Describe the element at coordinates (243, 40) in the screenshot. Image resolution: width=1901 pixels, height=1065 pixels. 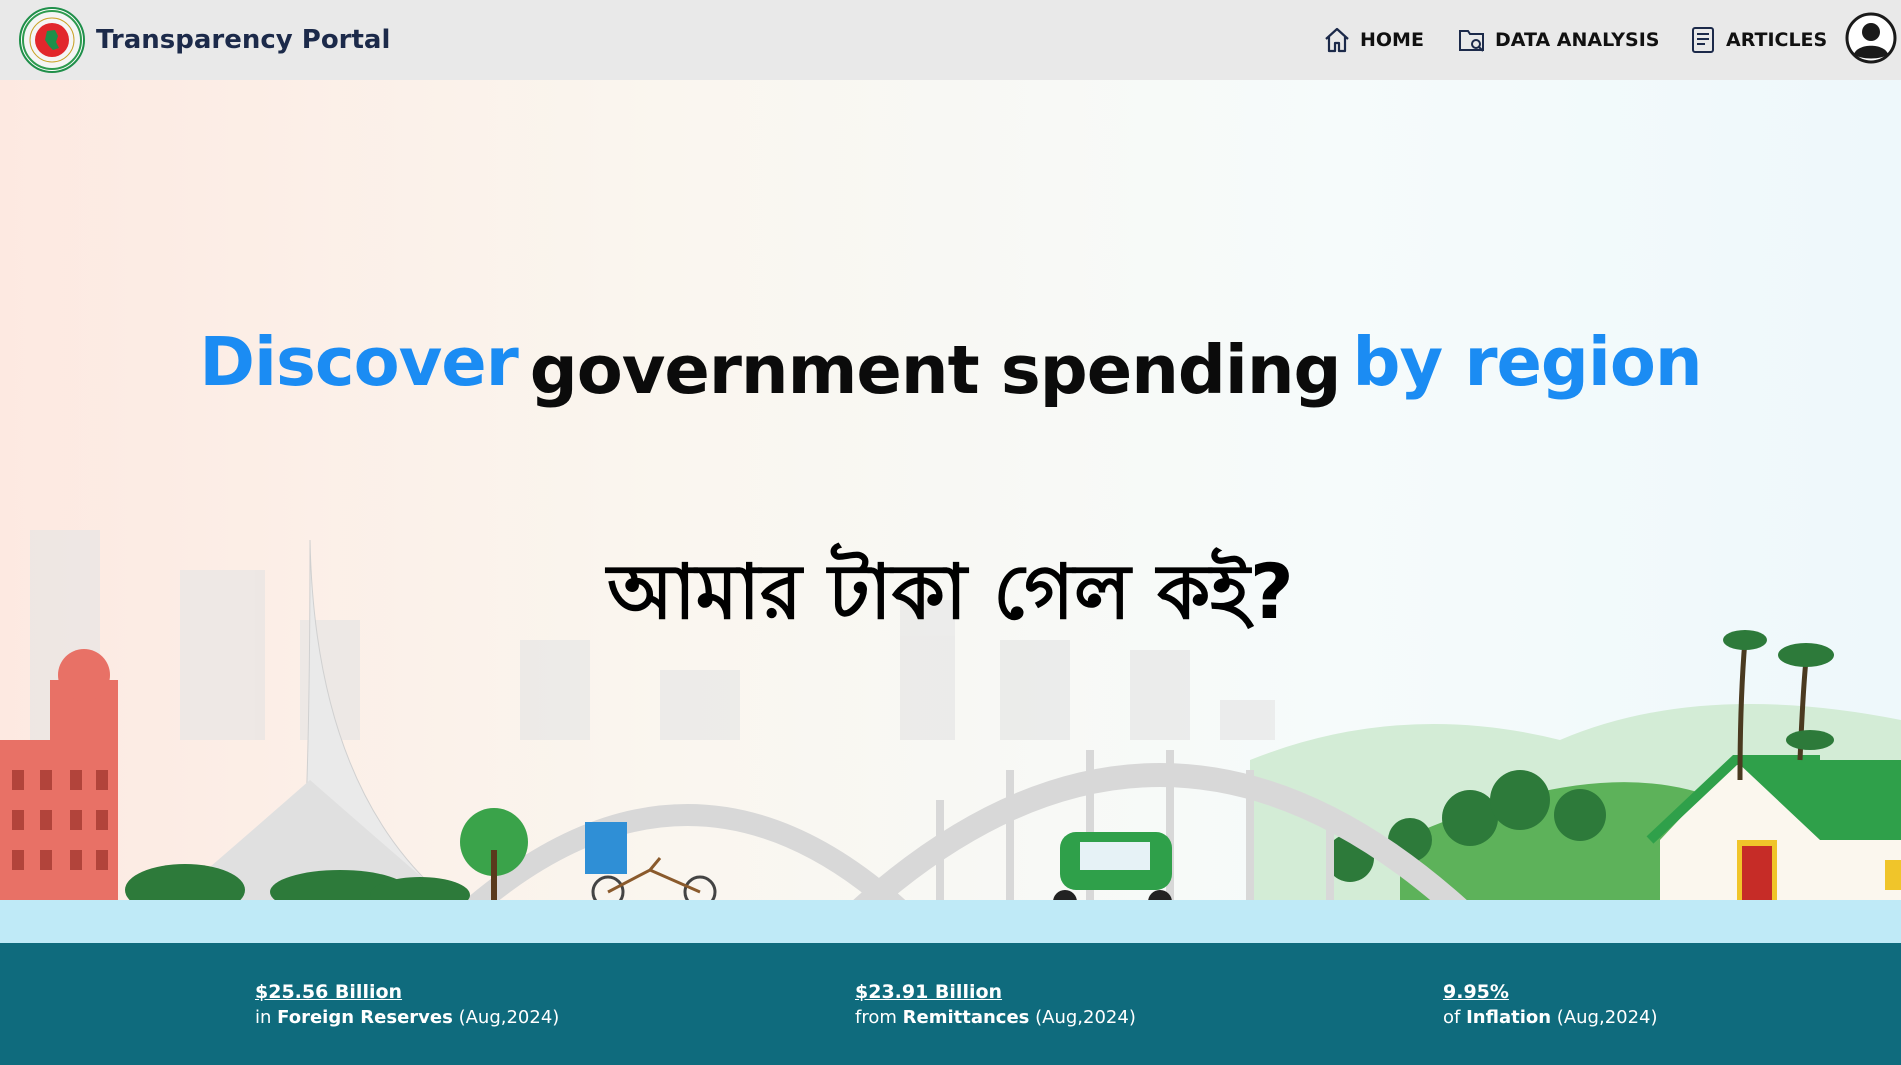
I see `portal-brand-name: Transparency Portal` at that location.